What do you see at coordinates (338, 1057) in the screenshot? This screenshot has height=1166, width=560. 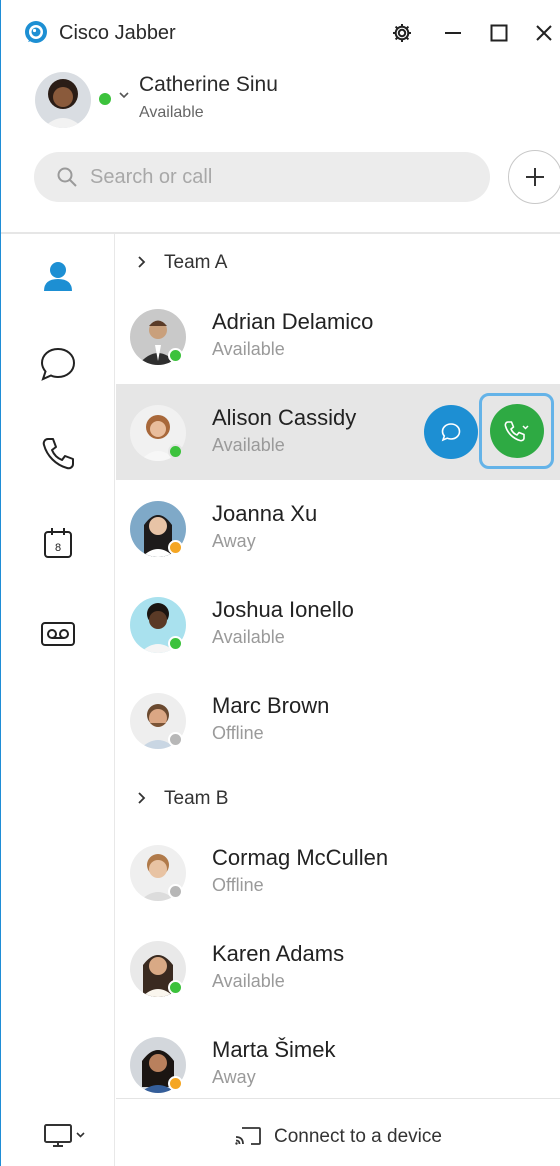 I see `contact-row-marta-simek: Marta Šimek Away` at bounding box center [338, 1057].